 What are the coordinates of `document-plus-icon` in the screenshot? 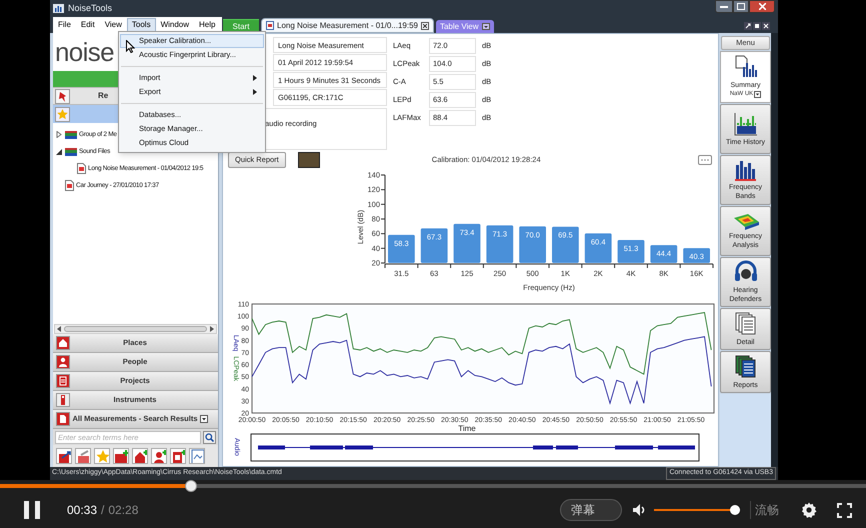 It's located at (178, 456).